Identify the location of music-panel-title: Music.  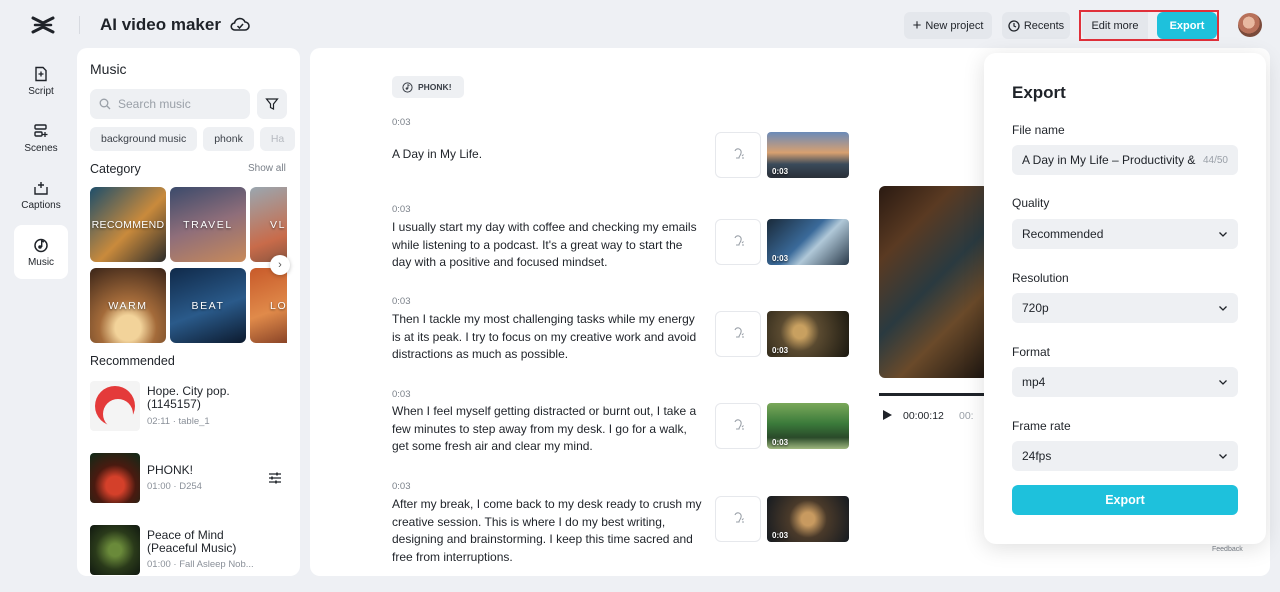
(108, 69).